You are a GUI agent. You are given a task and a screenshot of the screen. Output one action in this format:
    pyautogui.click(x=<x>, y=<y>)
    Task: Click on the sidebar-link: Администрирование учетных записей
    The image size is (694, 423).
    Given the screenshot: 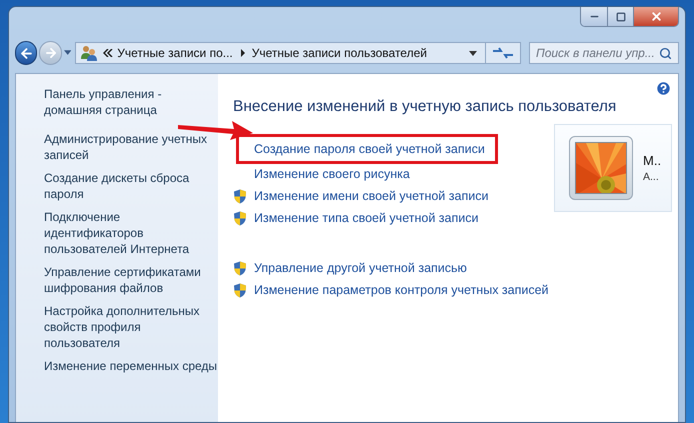 What is the action you would take?
    pyautogui.click(x=131, y=147)
    